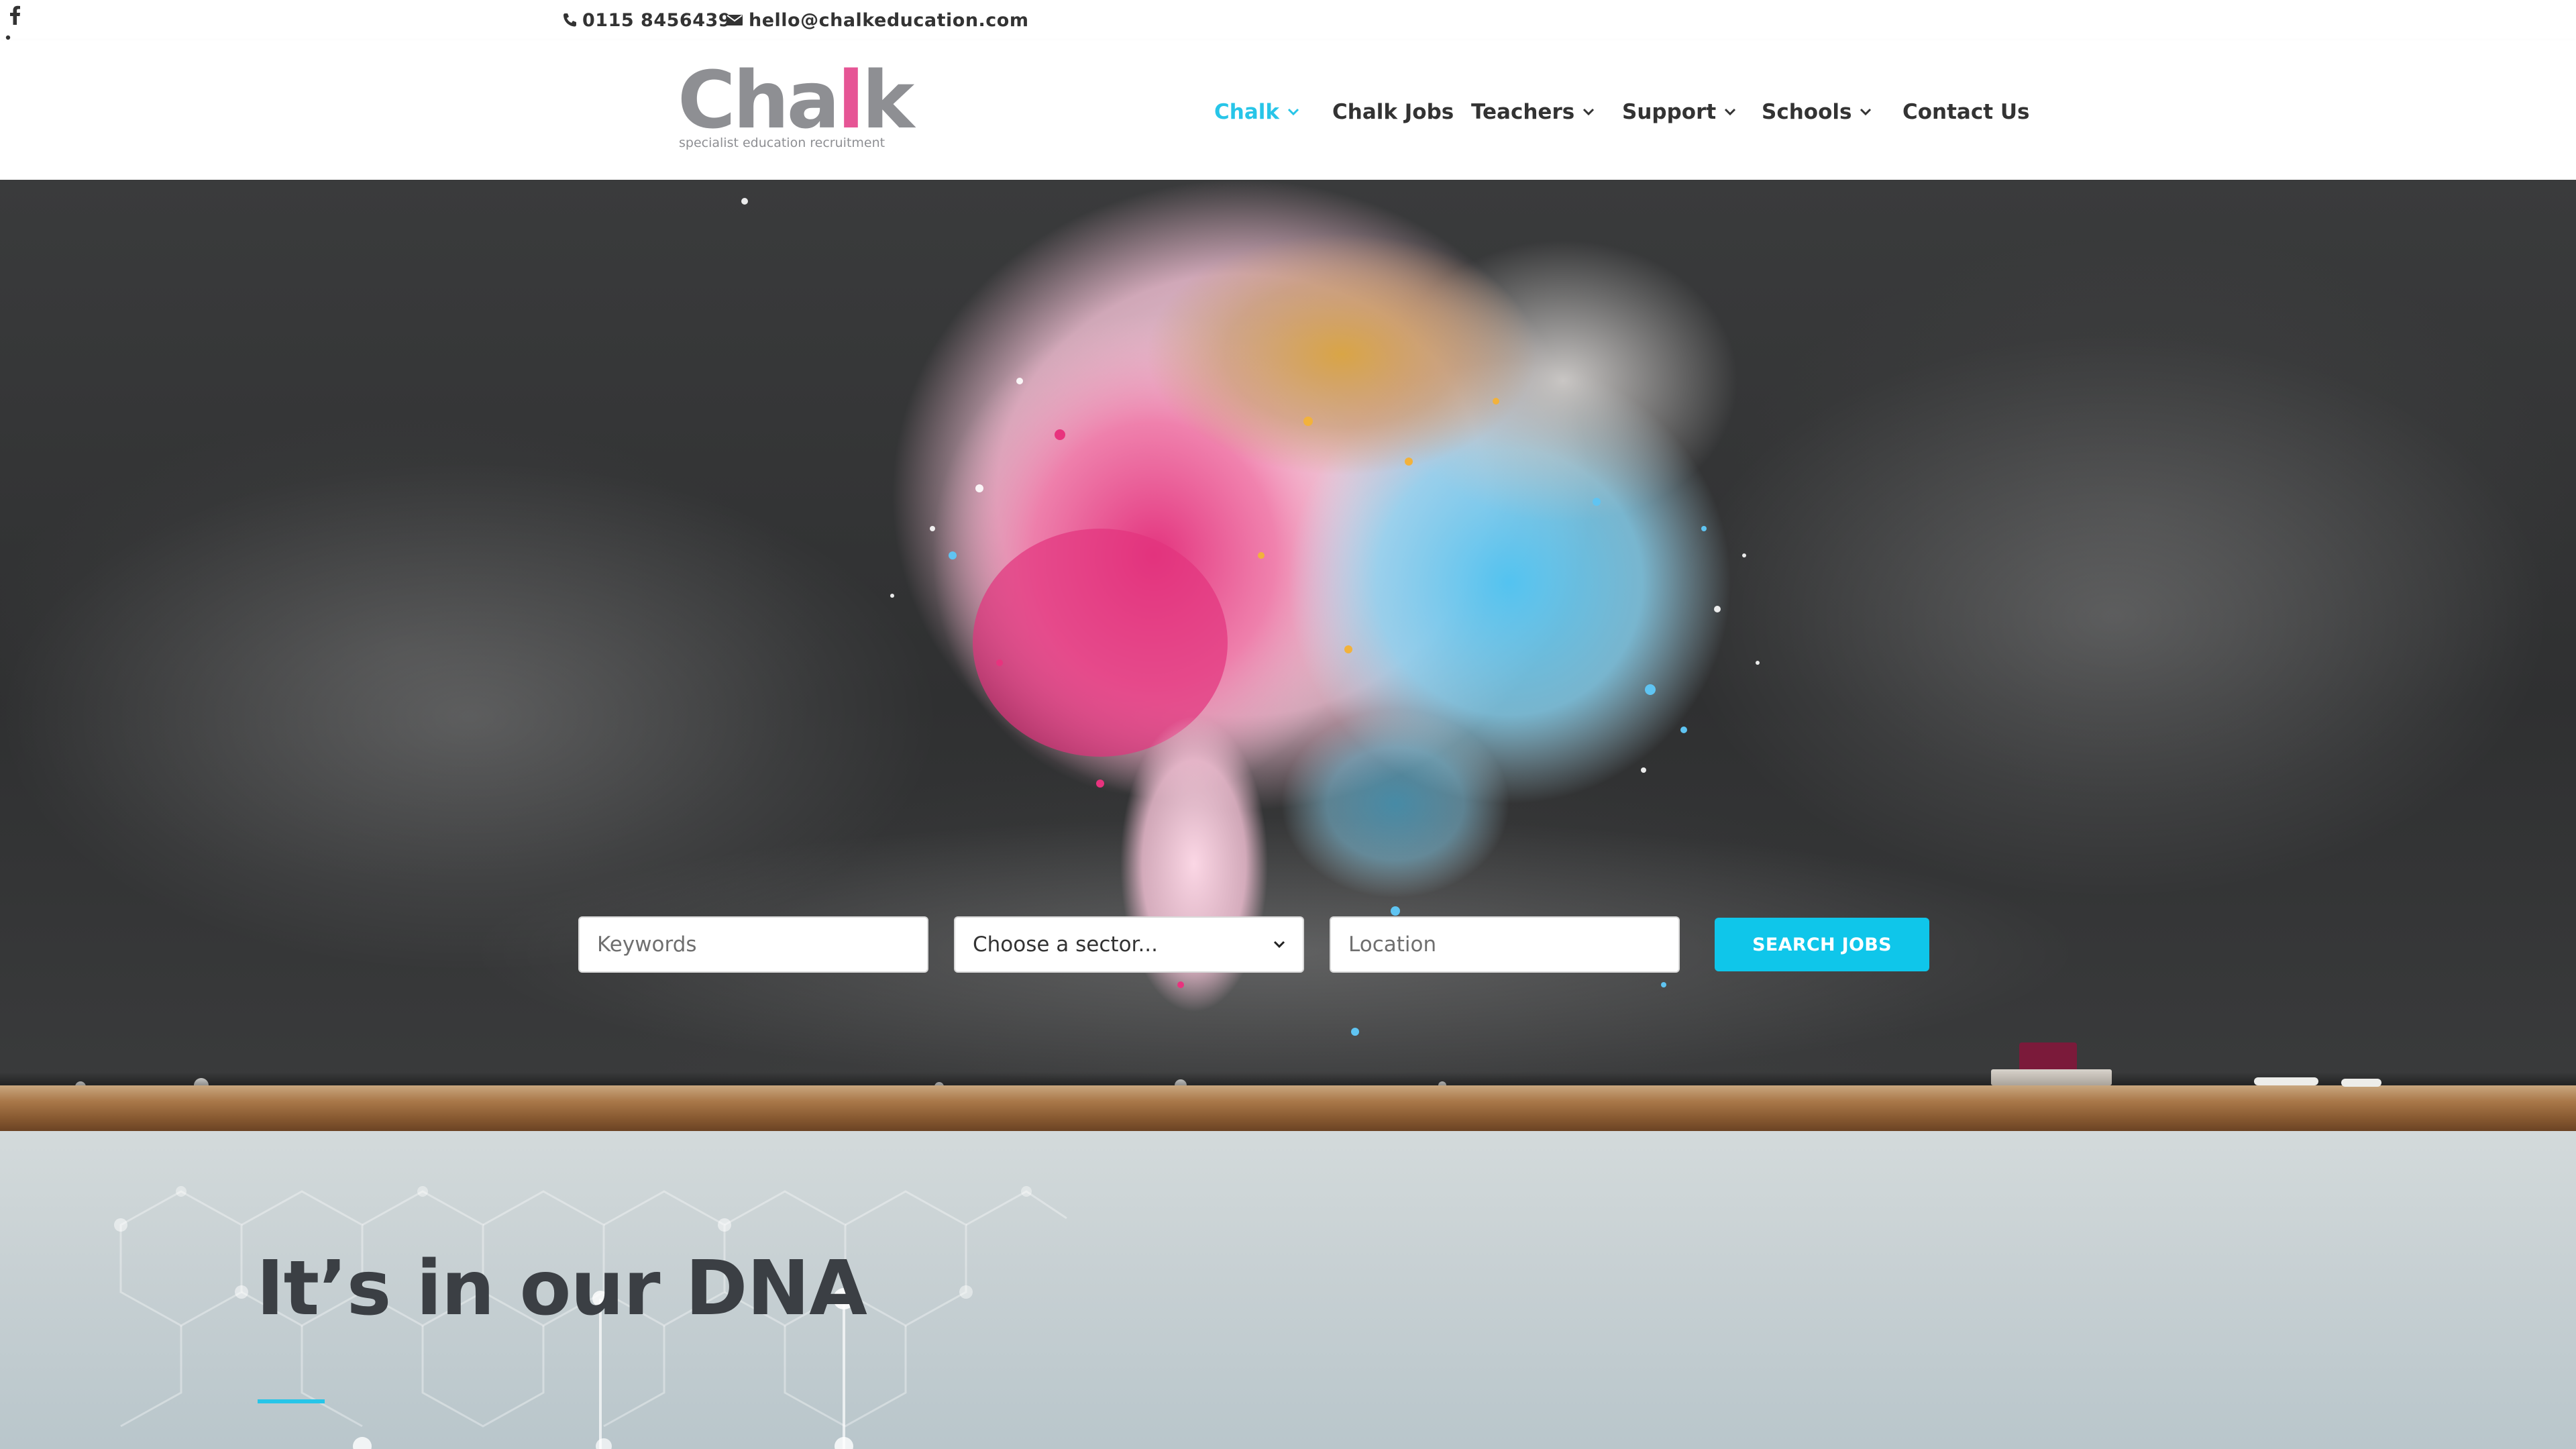 The height and width of the screenshot is (1449, 2576). What do you see at coordinates (291, 1401) in the screenshot?
I see `heading-accent-line` at bounding box center [291, 1401].